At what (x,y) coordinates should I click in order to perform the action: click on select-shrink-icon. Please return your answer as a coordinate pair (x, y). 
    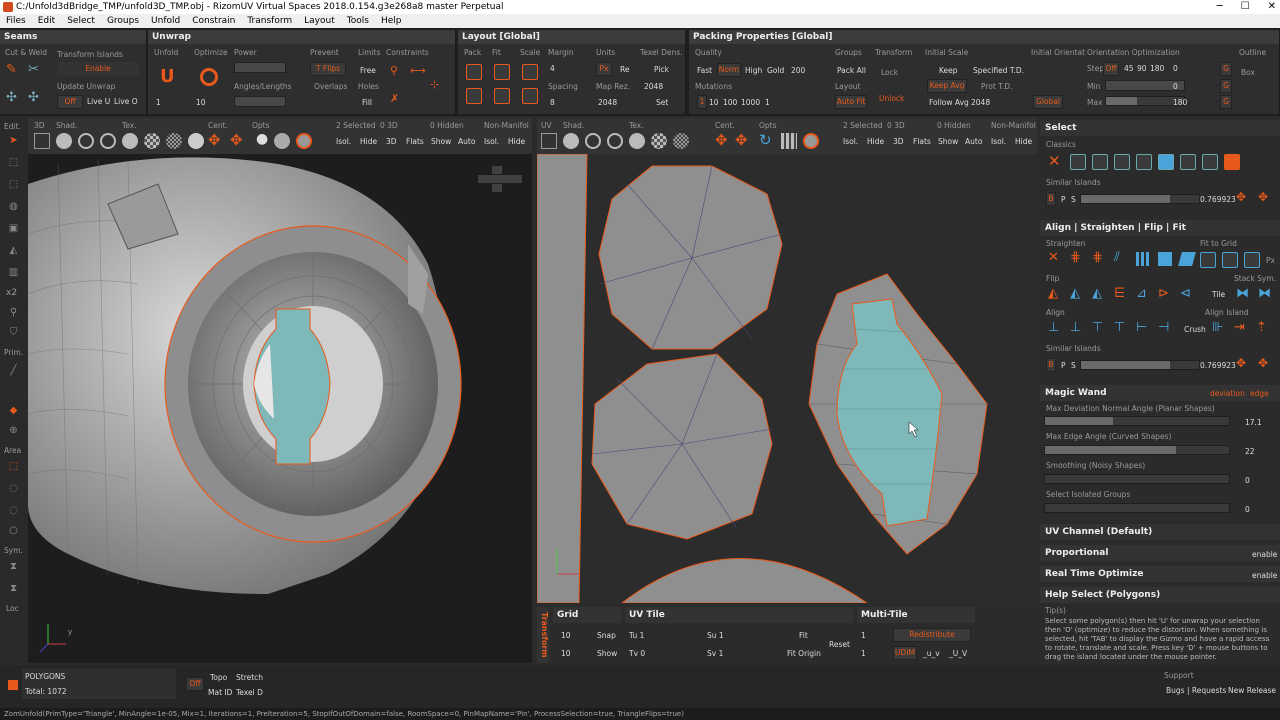
    Looking at the image, I should click on (1144, 162).